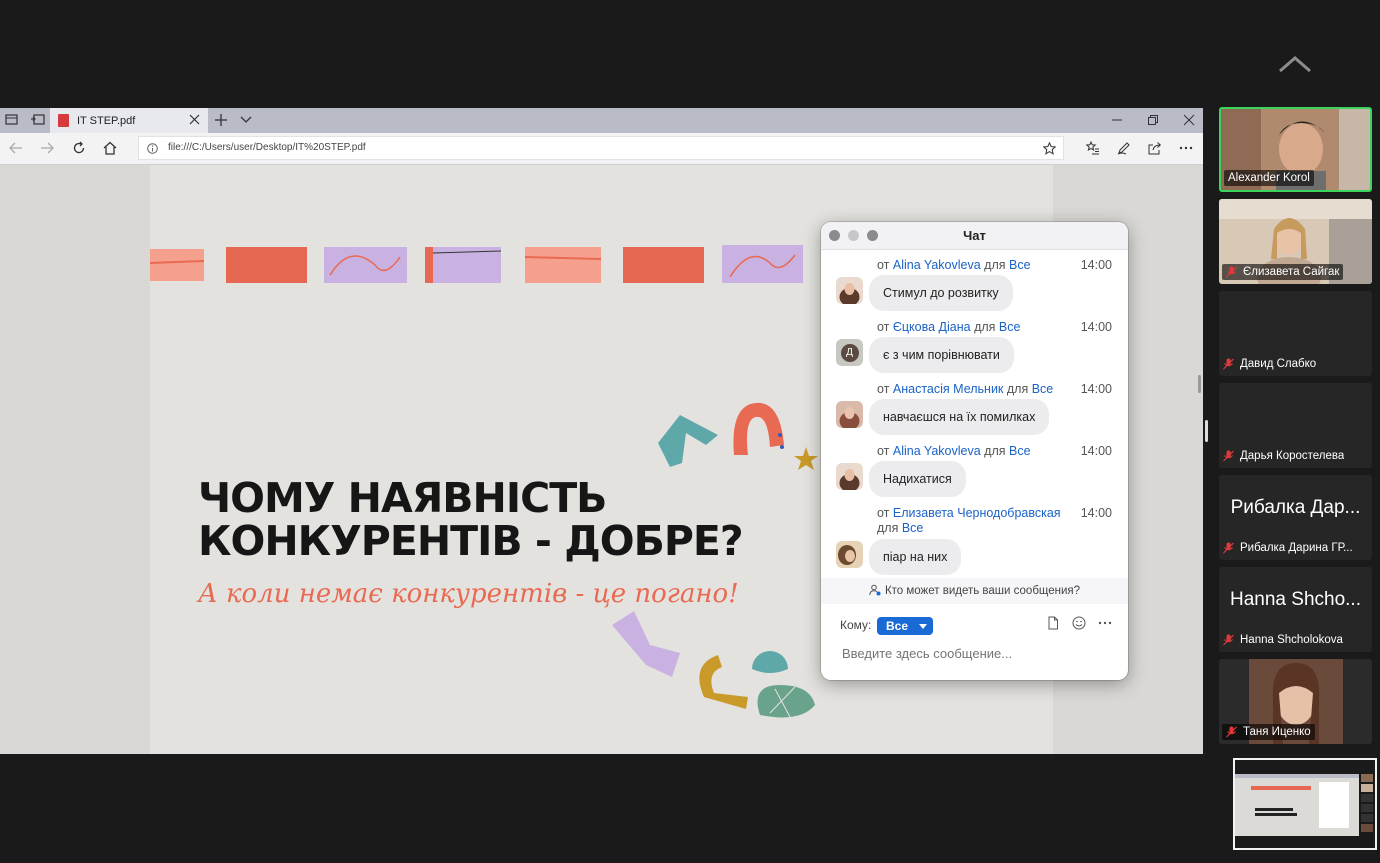 This screenshot has height=863, width=1380. Describe the element at coordinates (152, 148) in the screenshot. I see `info-icon` at that location.